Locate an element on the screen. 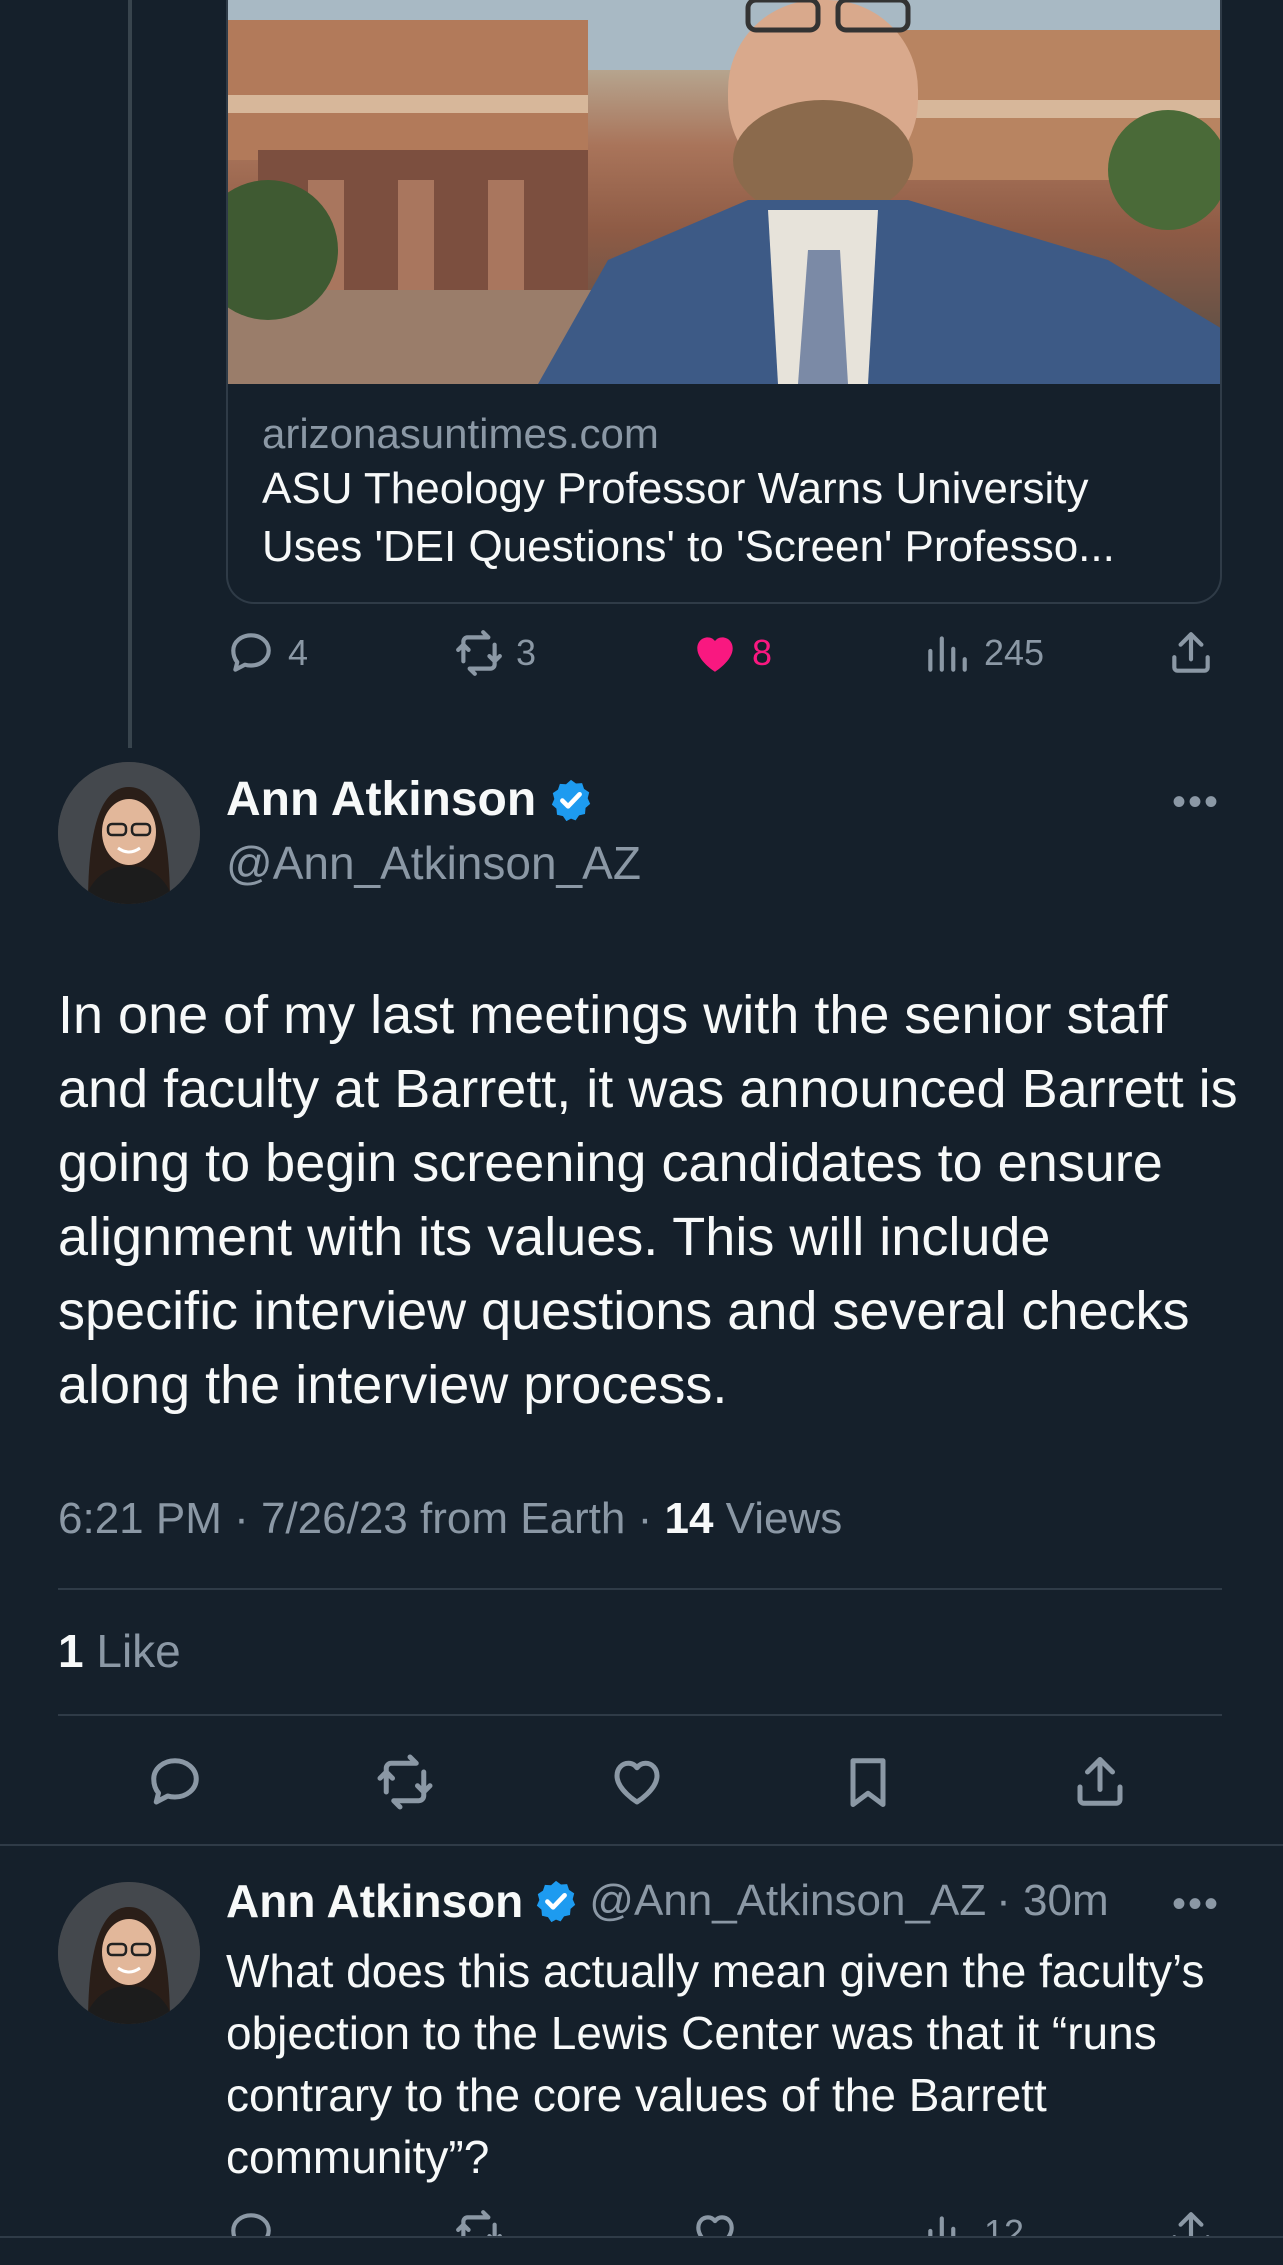 The image size is (1283, 2265). tweet-timestamp: 6:21 PM · 7/26/23 from Earth · is located at coordinates (361, 1518).